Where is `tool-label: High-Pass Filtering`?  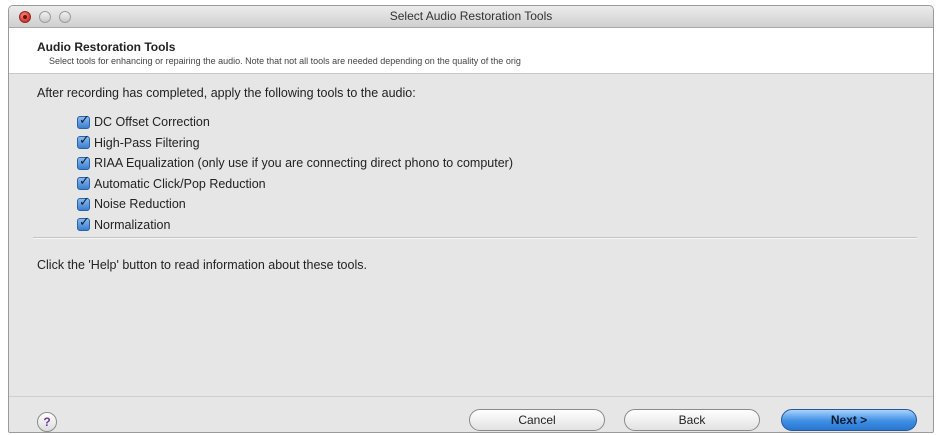
tool-label: High-Pass Filtering is located at coordinates (147, 142).